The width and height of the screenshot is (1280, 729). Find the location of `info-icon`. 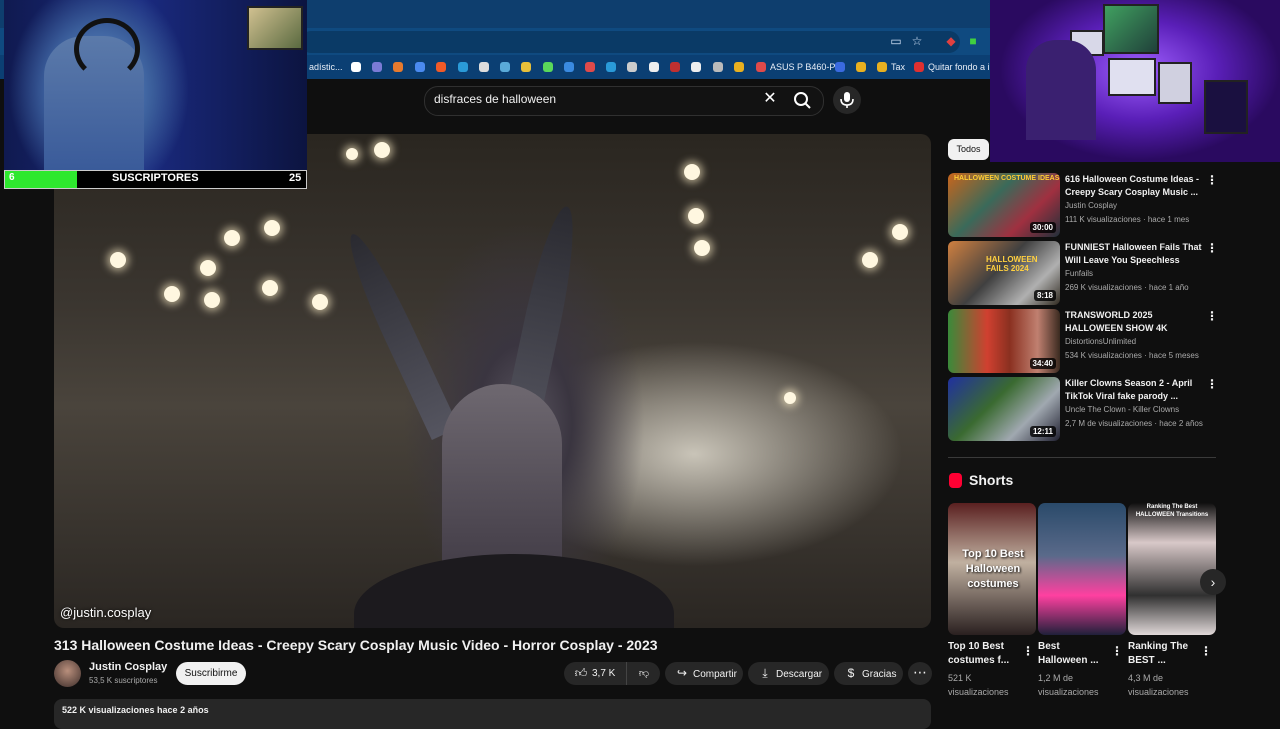

info-icon is located at coordinates (484, 67).